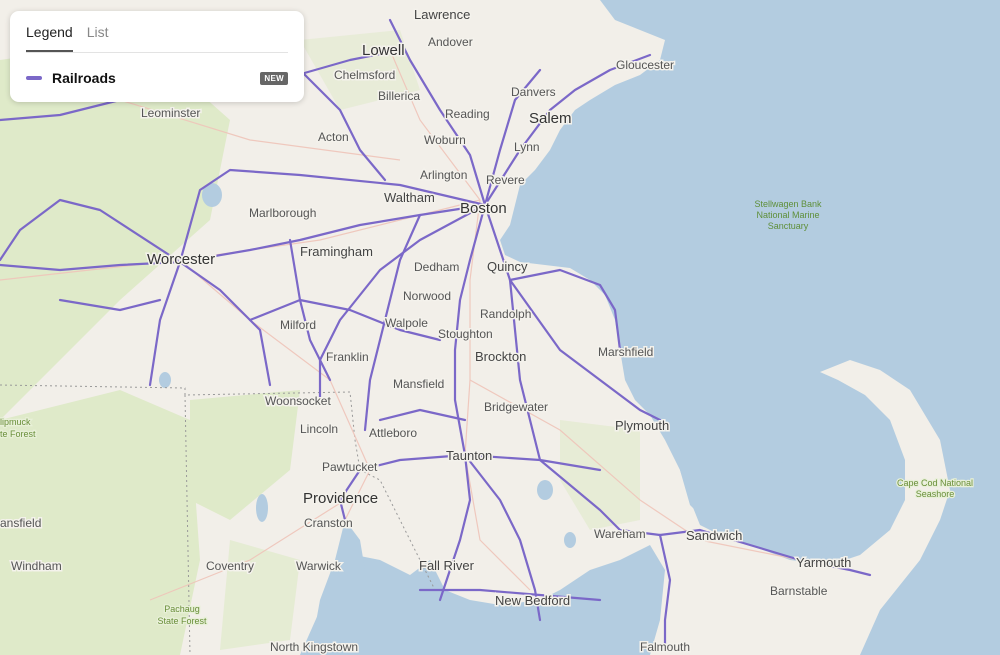  Describe the element at coordinates (483, 208) in the screenshot. I see `place-label: Boston` at that location.